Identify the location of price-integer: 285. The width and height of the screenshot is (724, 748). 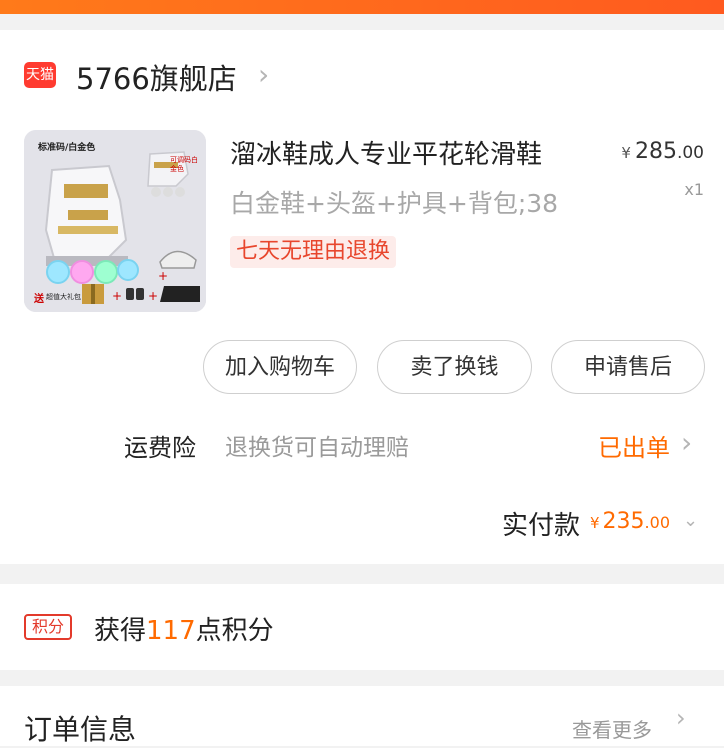
(655, 151).